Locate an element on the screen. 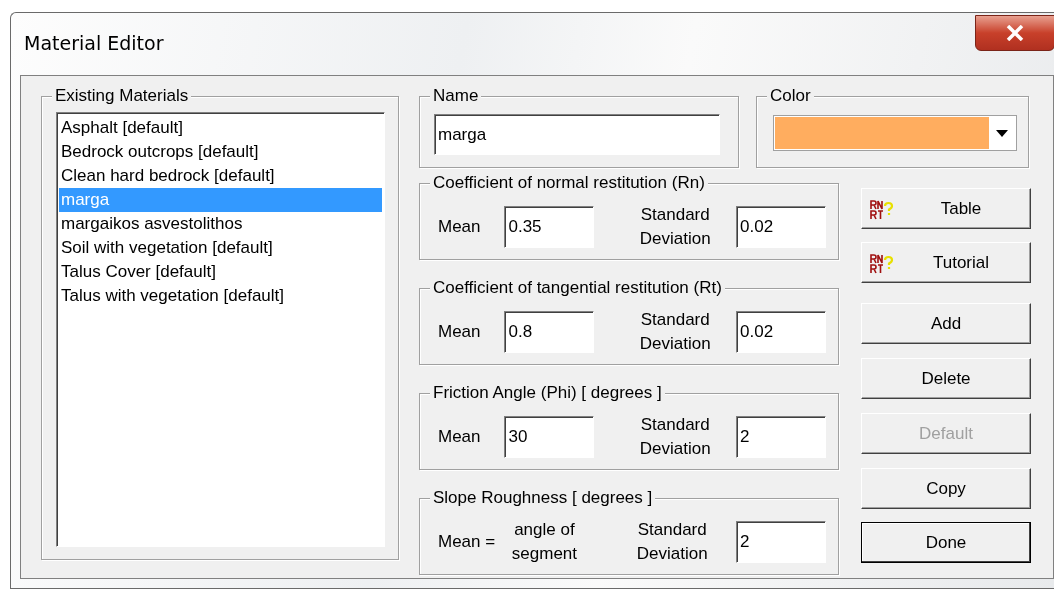  mean-note: angle of segment is located at coordinates (544, 541).